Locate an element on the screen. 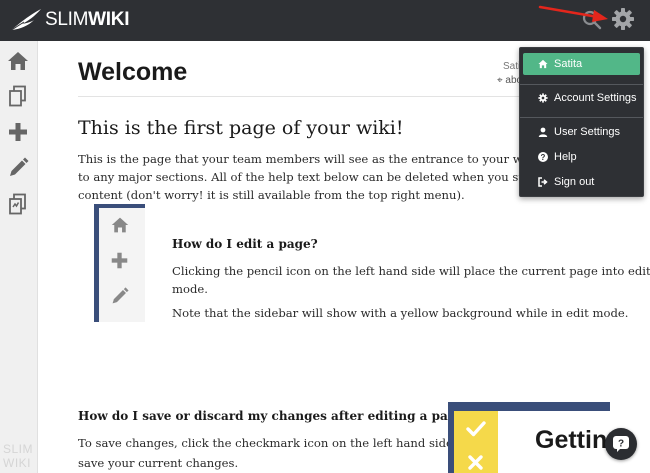 The height and width of the screenshot is (473, 650). question-bubble-icon: ? is located at coordinates (621, 444).